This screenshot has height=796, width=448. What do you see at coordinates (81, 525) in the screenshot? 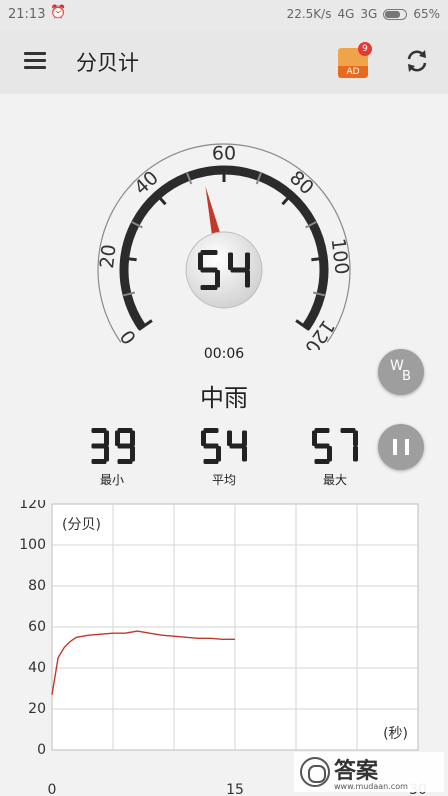
I see `chart-y-unit-label: (分贝)` at bounding box center [81, 525].